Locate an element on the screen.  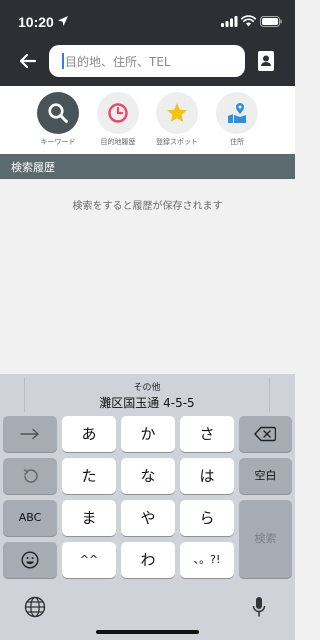
emoji-icon is located at coordinates (30, 560).